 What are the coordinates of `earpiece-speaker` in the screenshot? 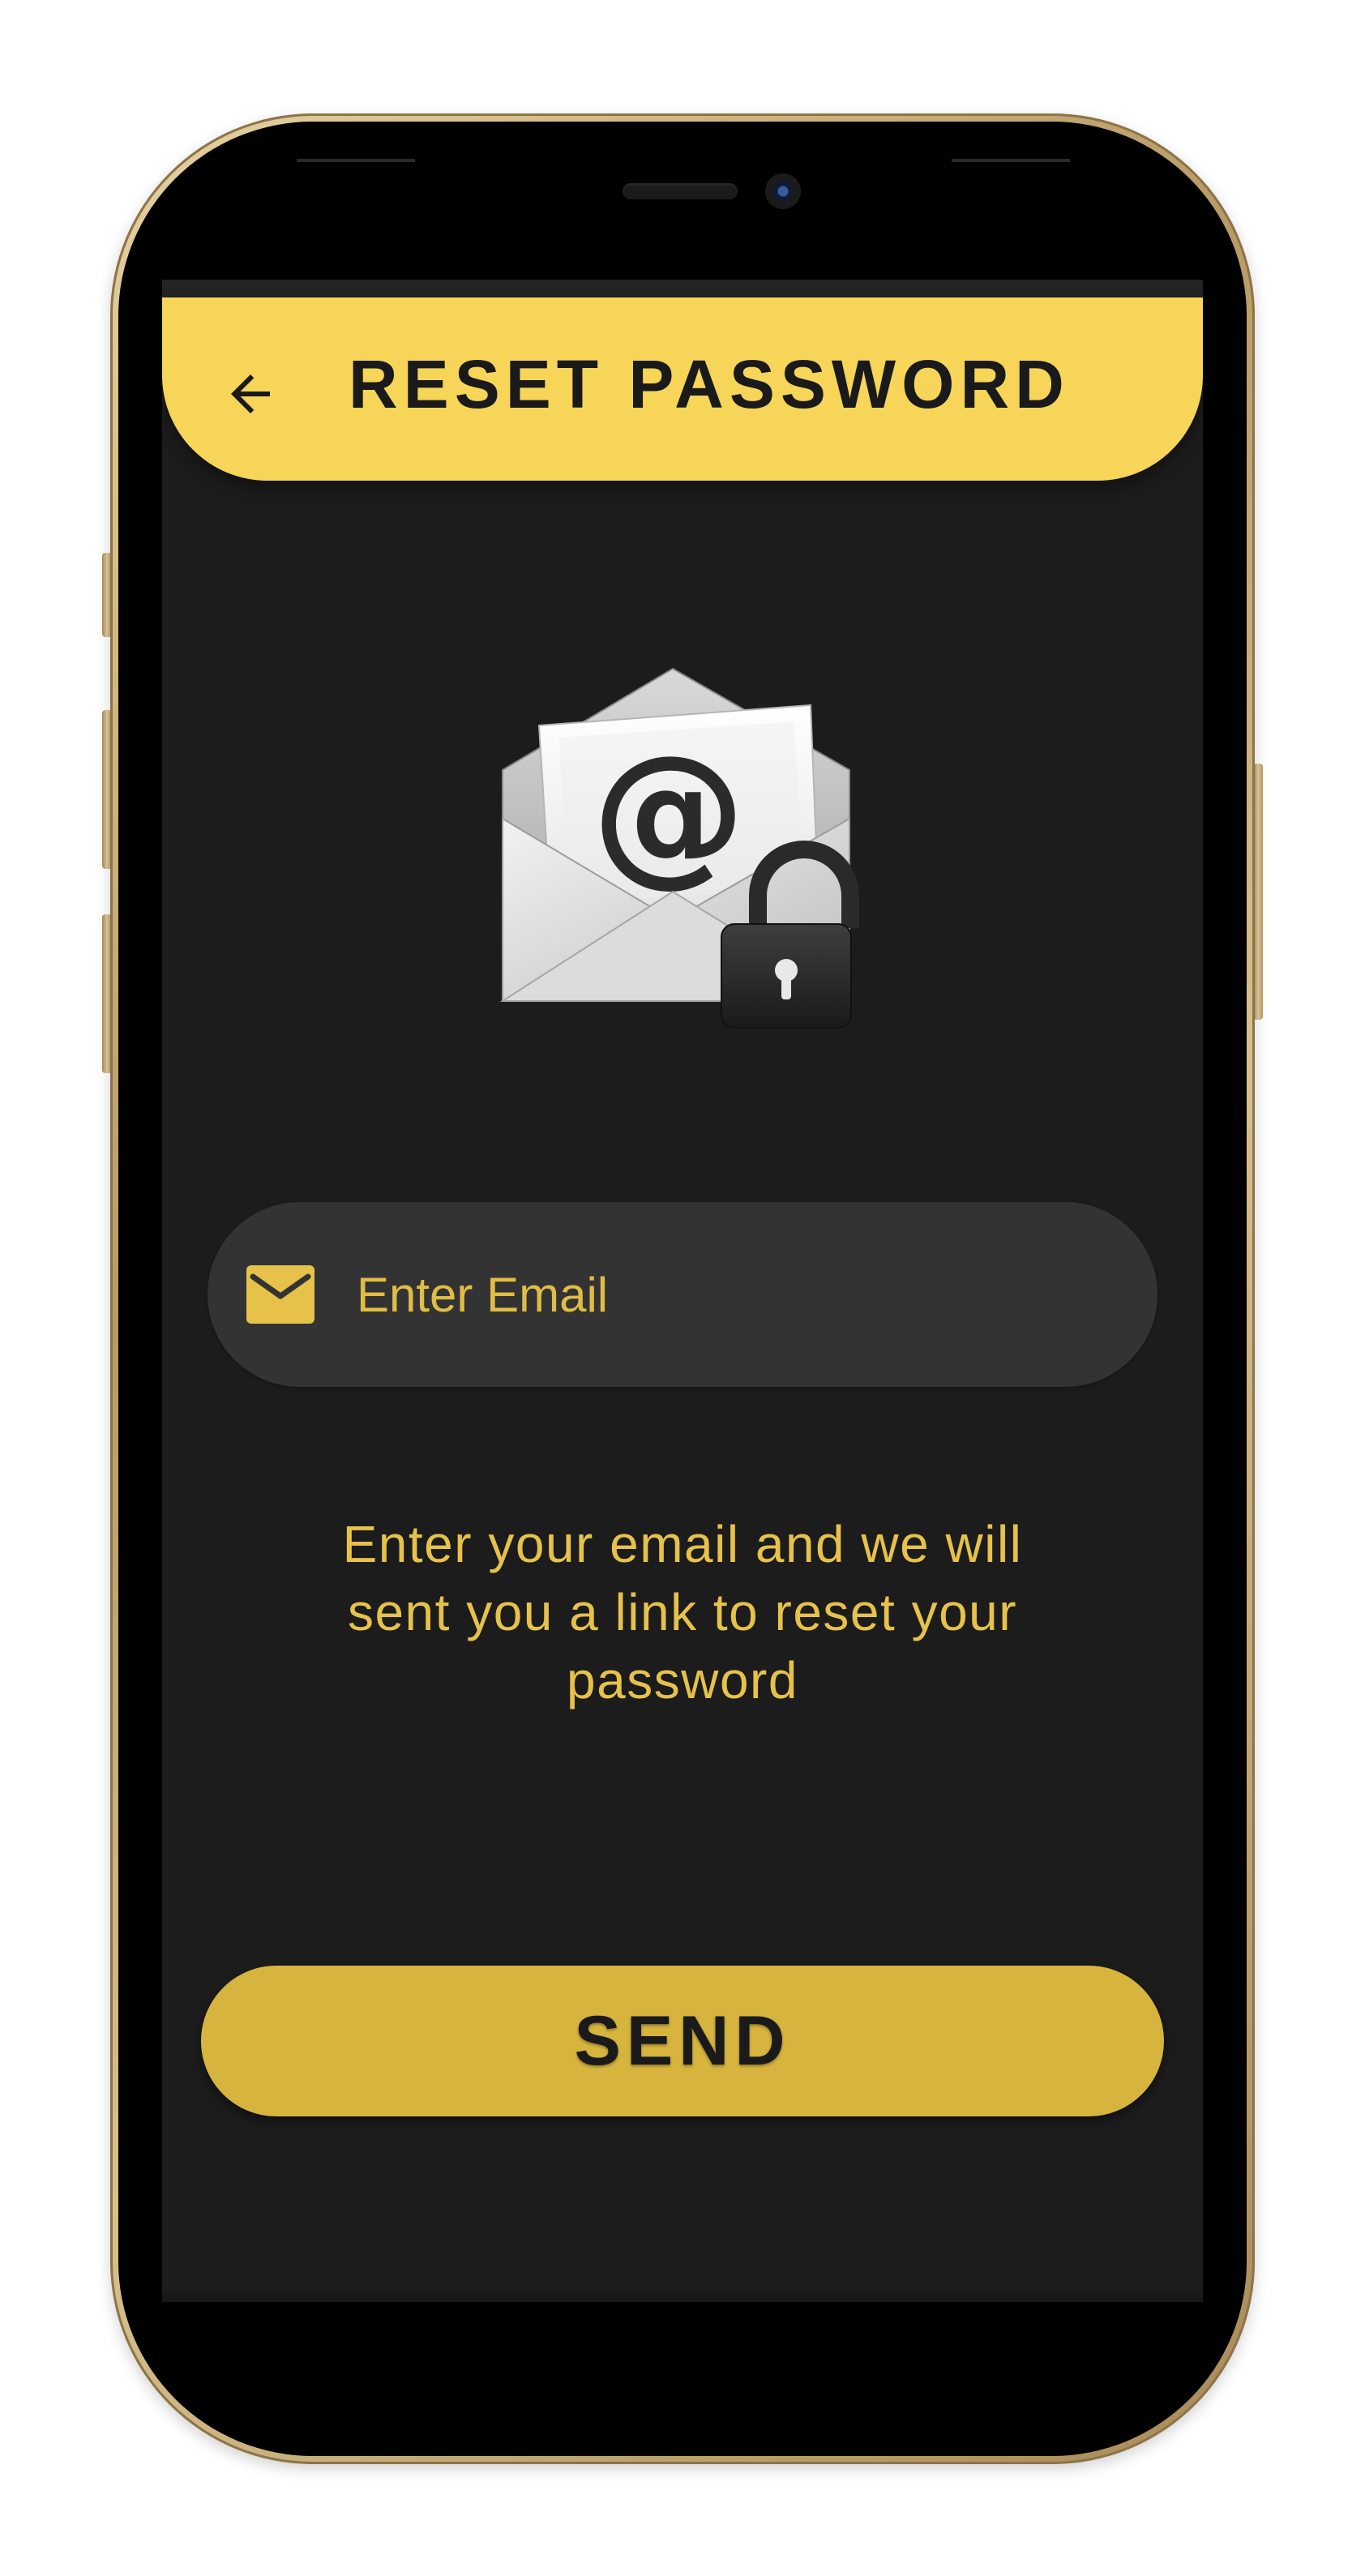 It's located at (681, 191).